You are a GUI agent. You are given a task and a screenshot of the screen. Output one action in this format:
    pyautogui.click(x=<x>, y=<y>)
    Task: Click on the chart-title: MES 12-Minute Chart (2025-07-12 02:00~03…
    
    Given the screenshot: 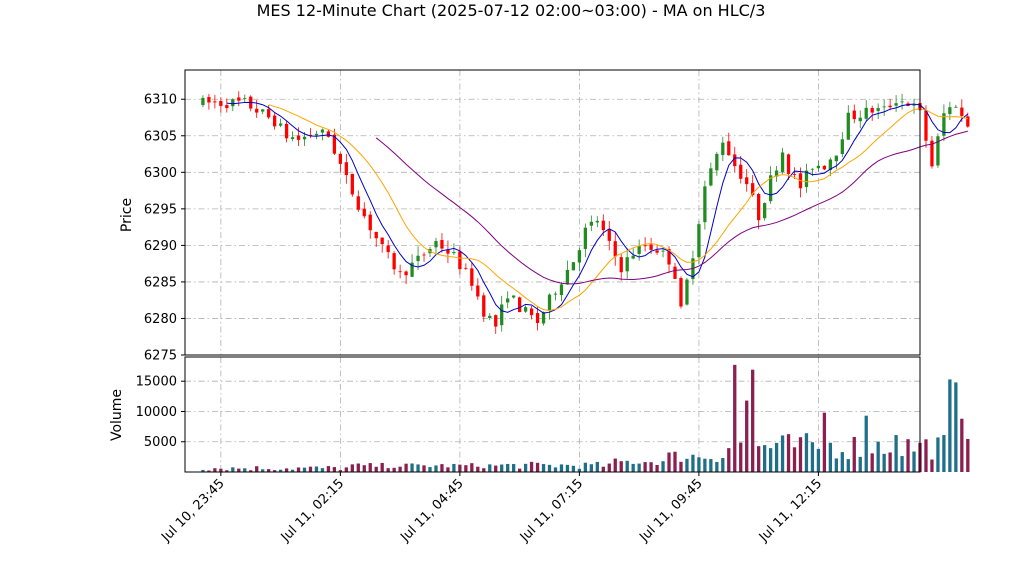 What is the action you would take?
    pyautogui.click(x=511, y=10)
    